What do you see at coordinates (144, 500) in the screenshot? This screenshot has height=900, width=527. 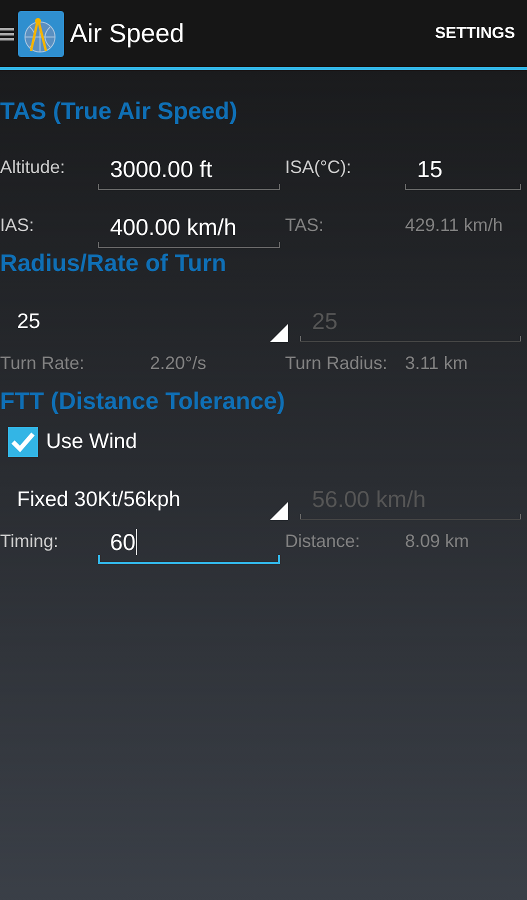 I see `dropdown: Fixed 30Kt/56kph` at bounding box center [144, 500].